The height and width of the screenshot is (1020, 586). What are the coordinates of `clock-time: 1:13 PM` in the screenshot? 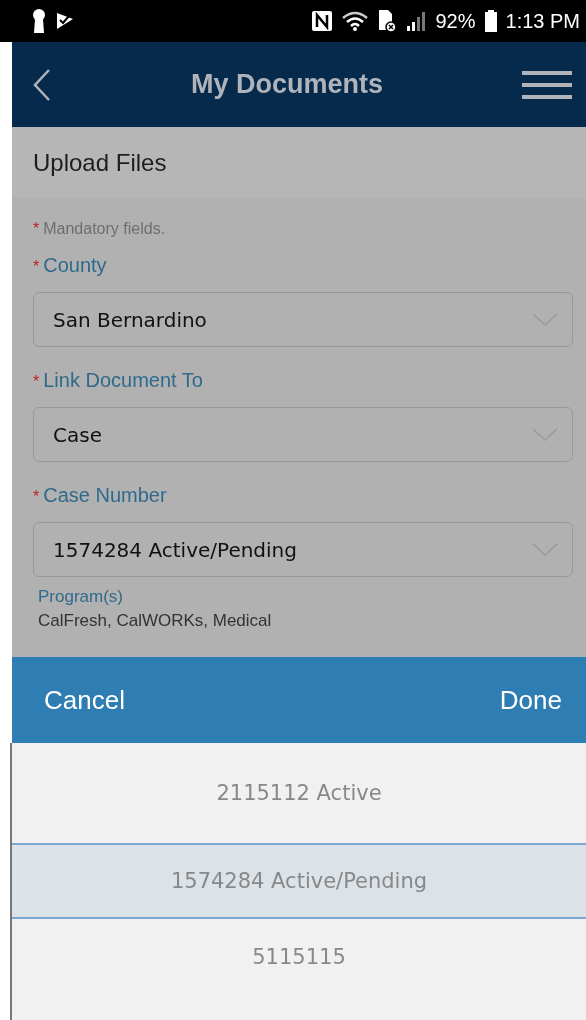 It's located at (542, 21).